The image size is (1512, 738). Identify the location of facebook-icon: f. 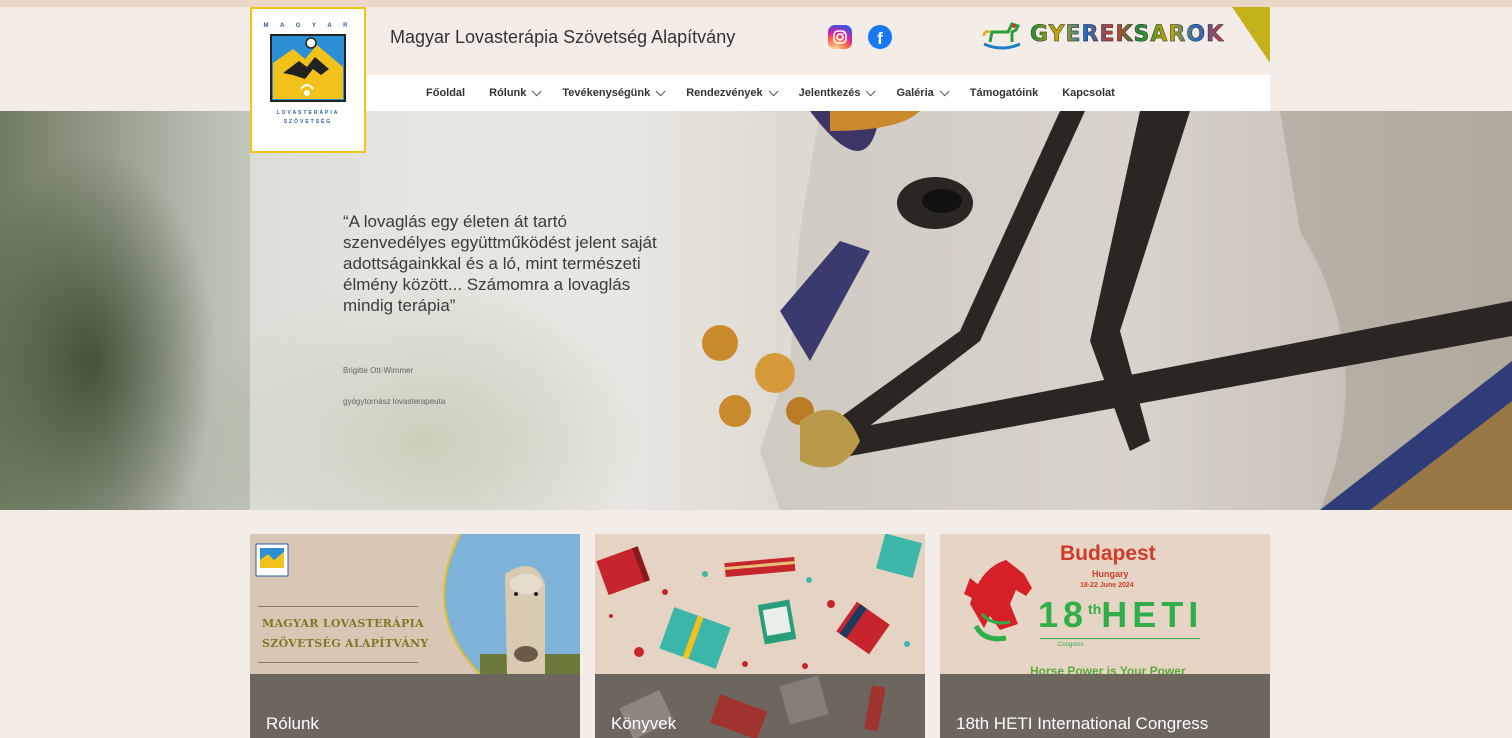
(880, 37).